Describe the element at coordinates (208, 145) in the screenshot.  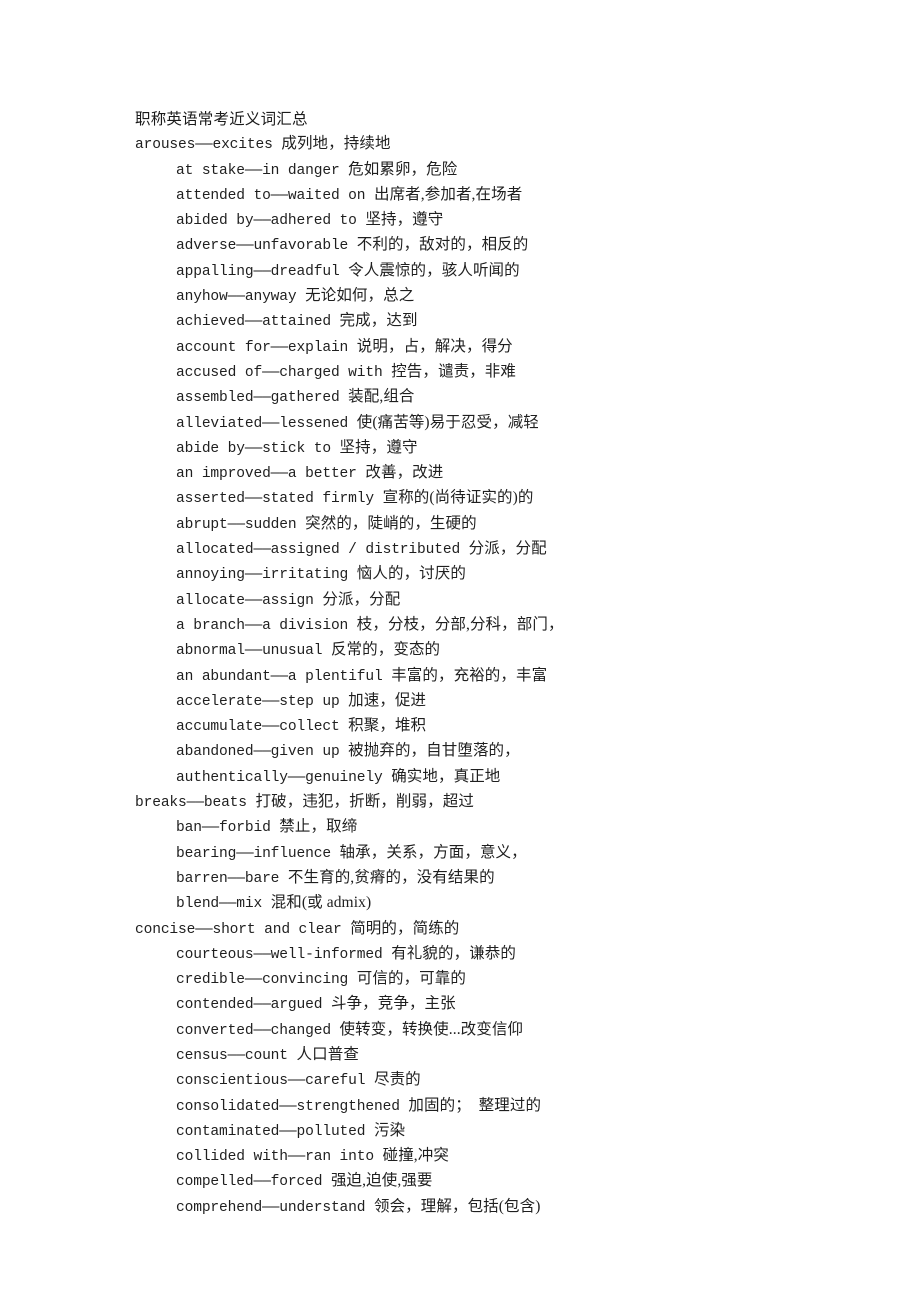
I see `entry-latin-text: arouses——excites` at that location.